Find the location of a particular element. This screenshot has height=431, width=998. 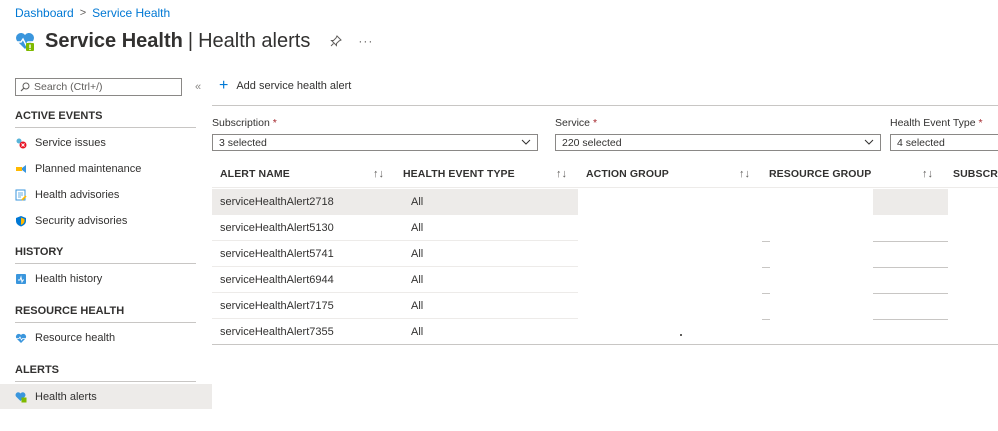

sidebar-item-label: Health advisories is located at coordinates (77, 195).